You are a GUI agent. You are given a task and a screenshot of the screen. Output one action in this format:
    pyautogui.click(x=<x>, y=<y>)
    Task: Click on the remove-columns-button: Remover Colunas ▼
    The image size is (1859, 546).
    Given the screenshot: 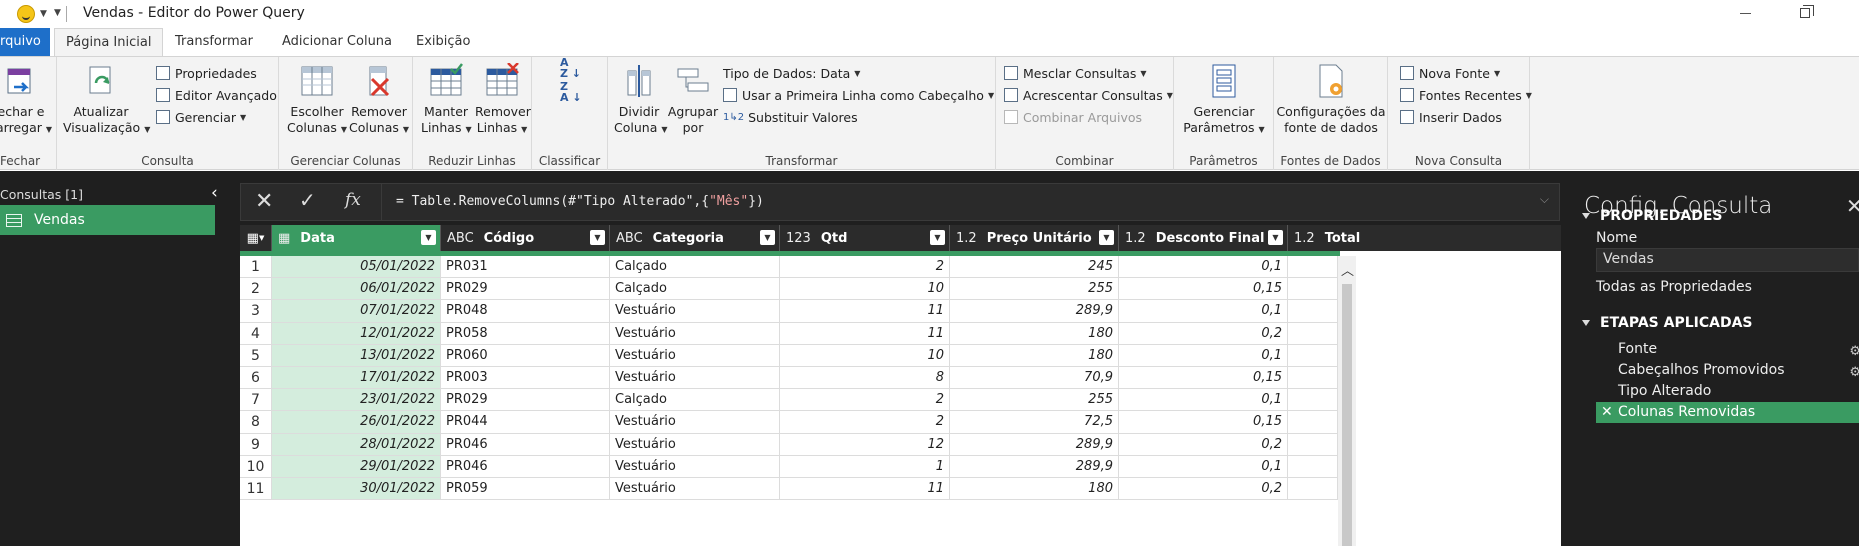 What is the action you would take?
    pyautogui.click(x=379, y=100)
    